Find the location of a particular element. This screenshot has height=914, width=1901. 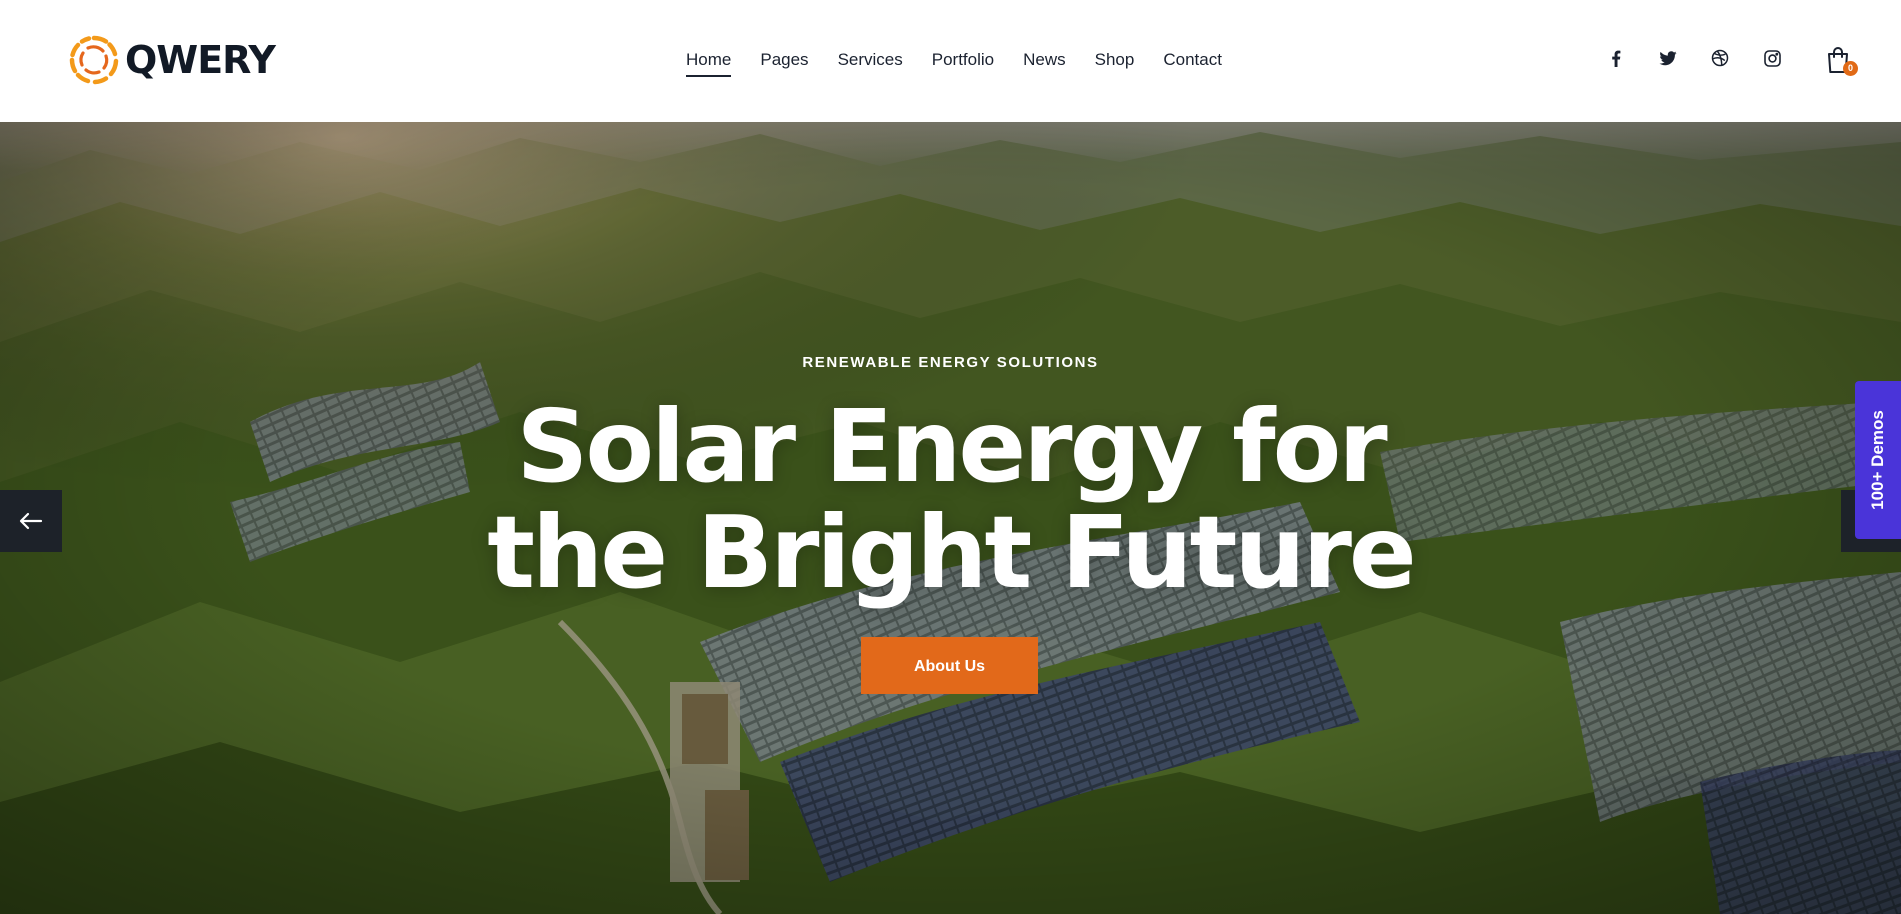

nav-item-portfolio: Portfolio is located at coordinates (963, 60).